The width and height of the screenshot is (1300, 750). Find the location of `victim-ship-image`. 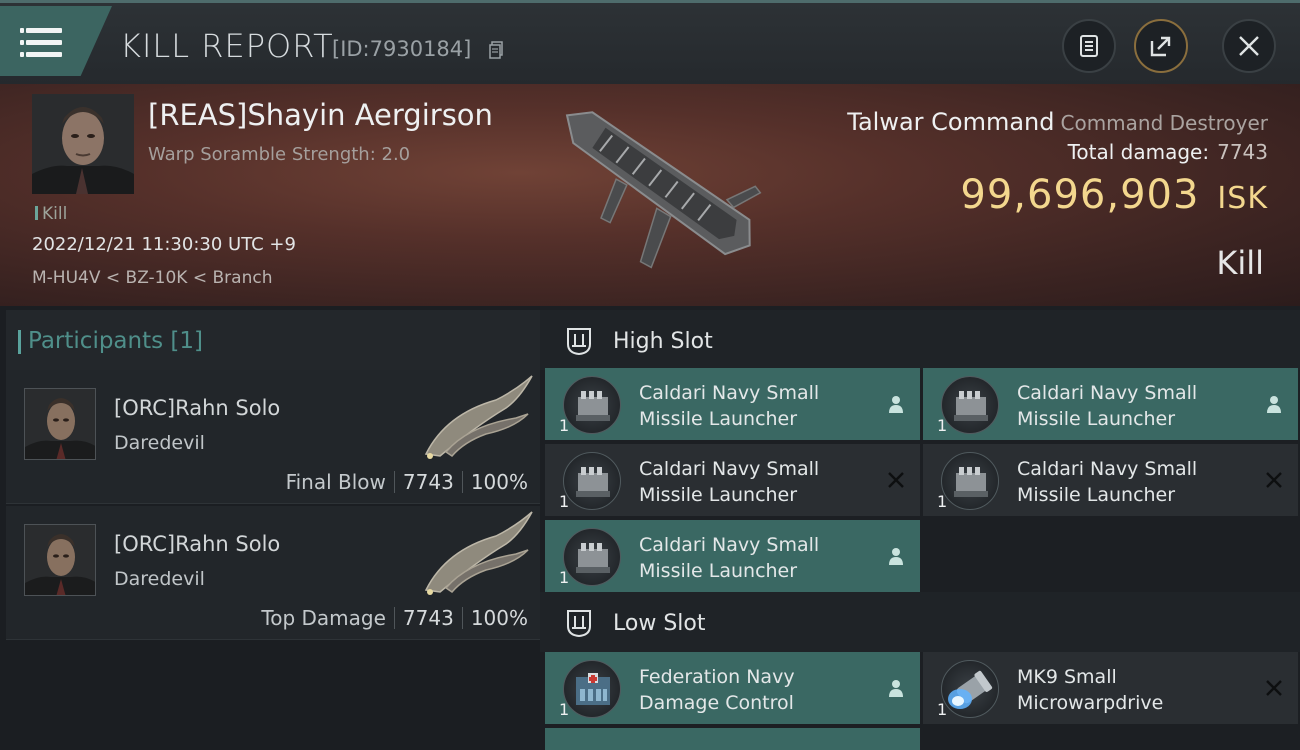

victim-ship-image is located at coordinates (660, 195).